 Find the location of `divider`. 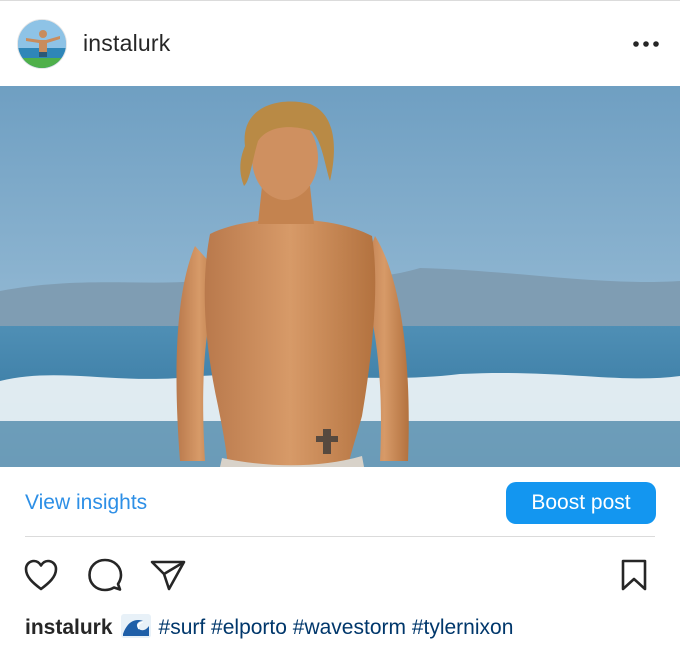

divider is located at coordinates (340, 536).